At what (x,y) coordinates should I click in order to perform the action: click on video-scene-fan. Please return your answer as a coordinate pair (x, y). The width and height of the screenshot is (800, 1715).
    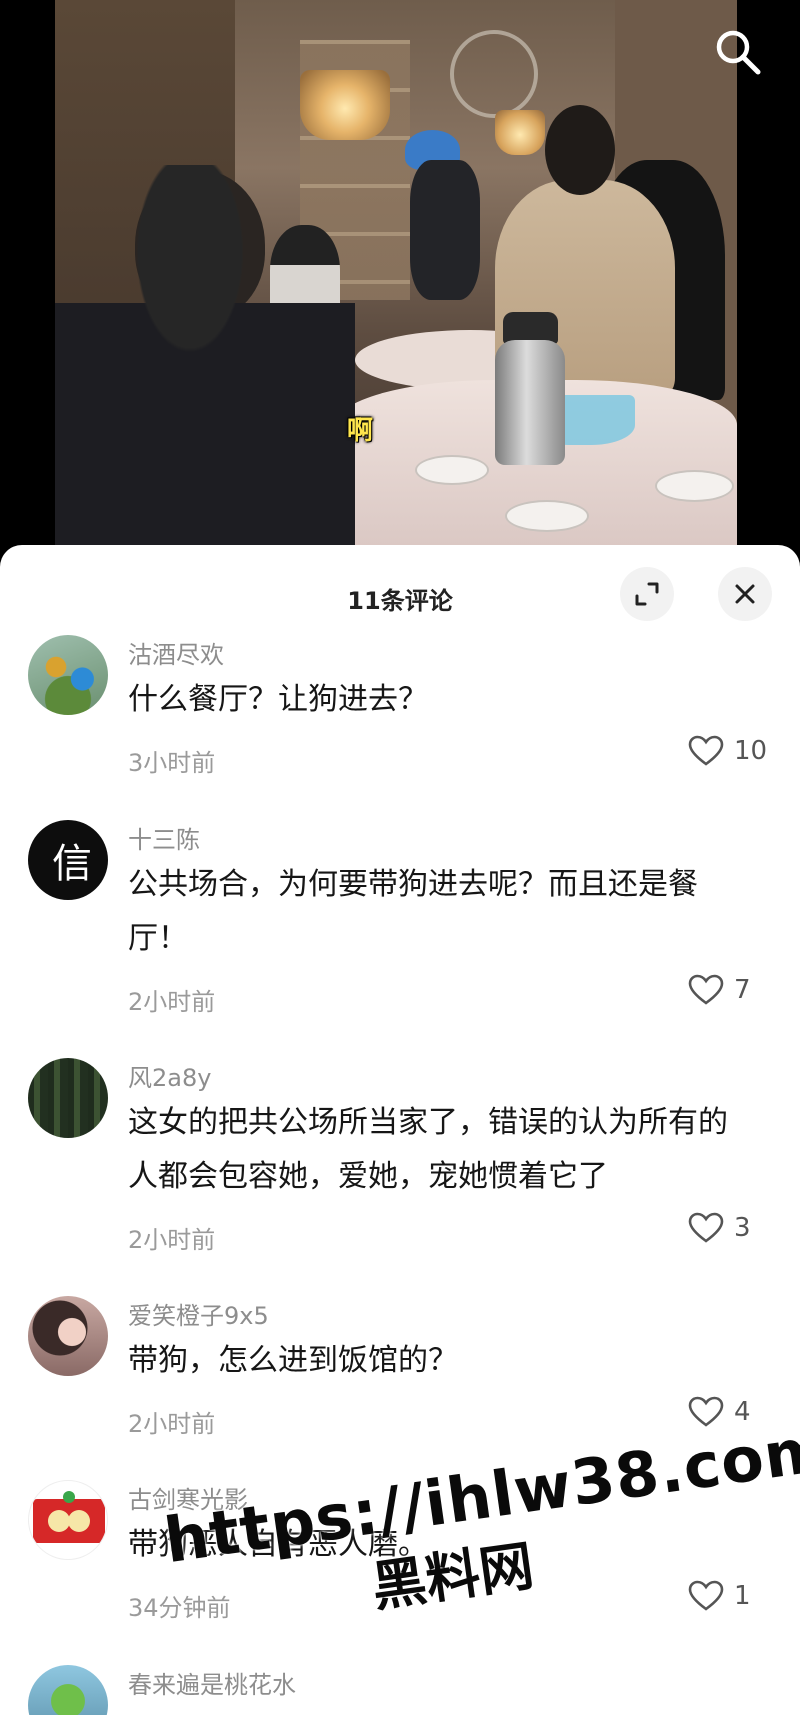
    Looking at the image, I should click on (494, 74).